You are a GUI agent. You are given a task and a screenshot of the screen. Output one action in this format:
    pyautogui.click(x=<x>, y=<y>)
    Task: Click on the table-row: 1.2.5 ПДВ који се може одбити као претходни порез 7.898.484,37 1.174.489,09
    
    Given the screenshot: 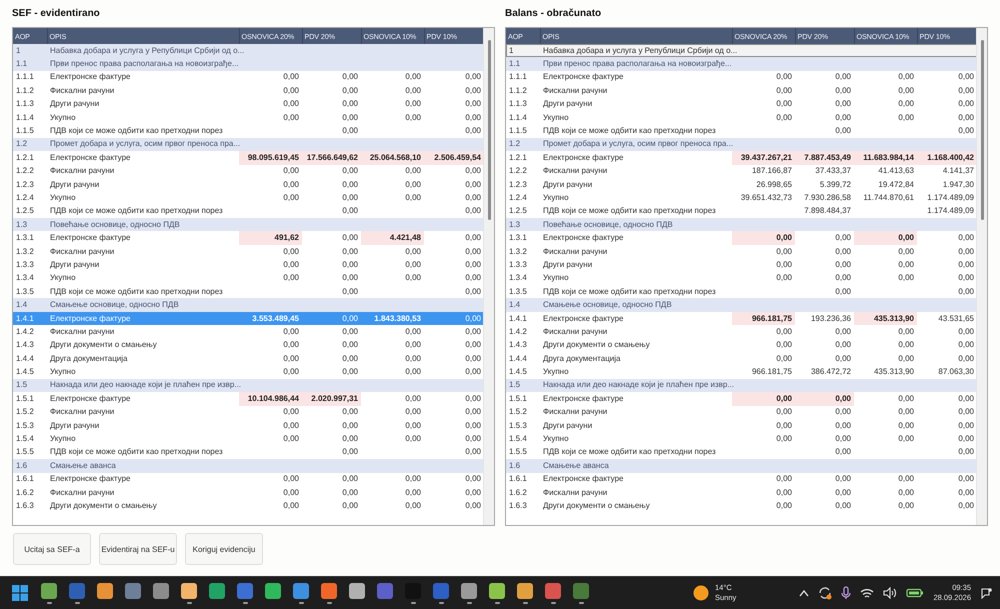 What is the action you would take?
    pyautogui.click(x=741, y=211)
    